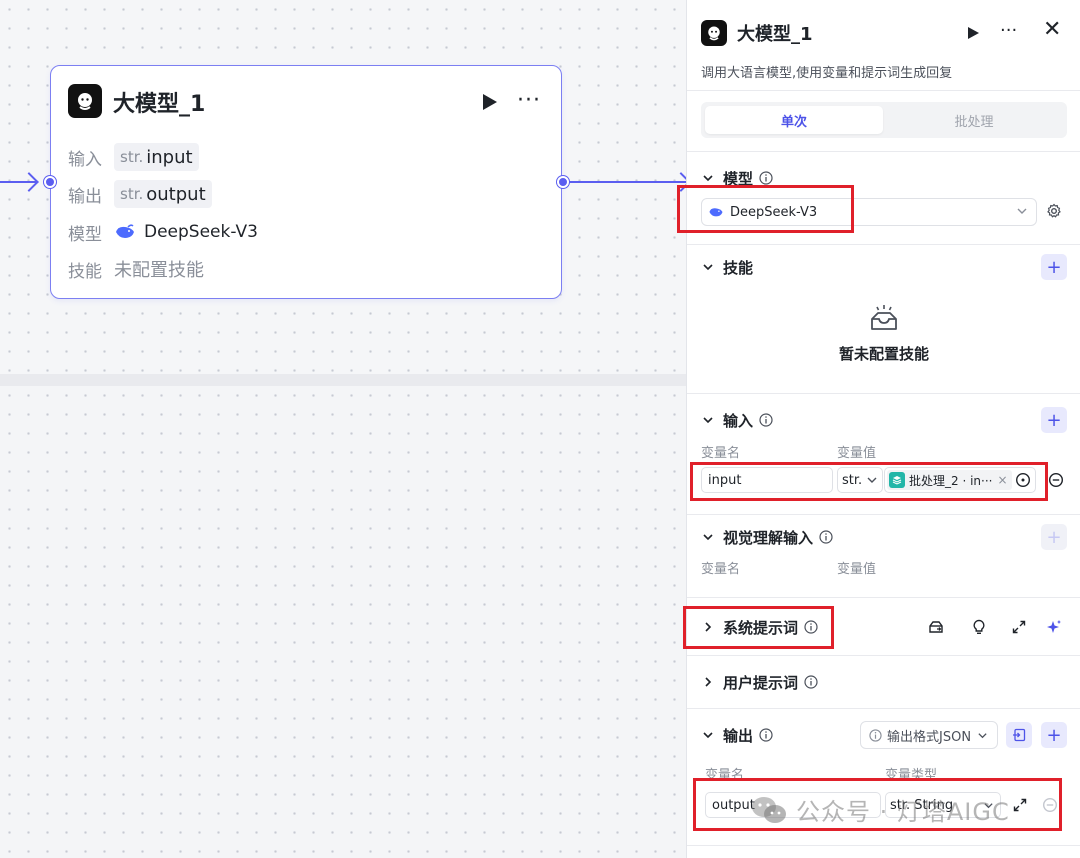 This screenshot has width=1080, height=858. What do you see at coordinates (857, 453) in the screenshot?
I see `input-col-value-label: 变量值` at bounding box center [857, 453].